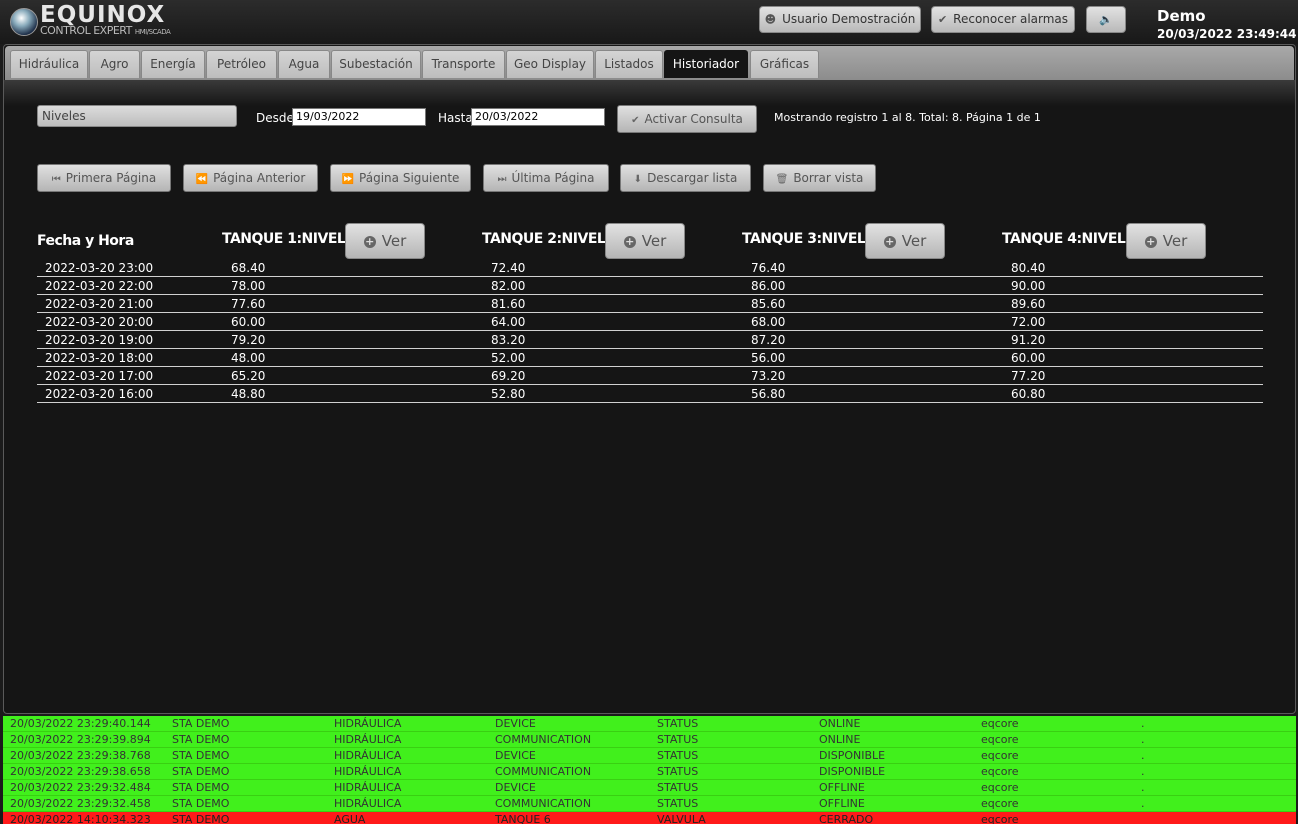 The width and height of the screenshot is (1298, 824). Describe the element at coordinates (782, 179) in the screenshot. I see `trash-icon: 🗑` at that location.